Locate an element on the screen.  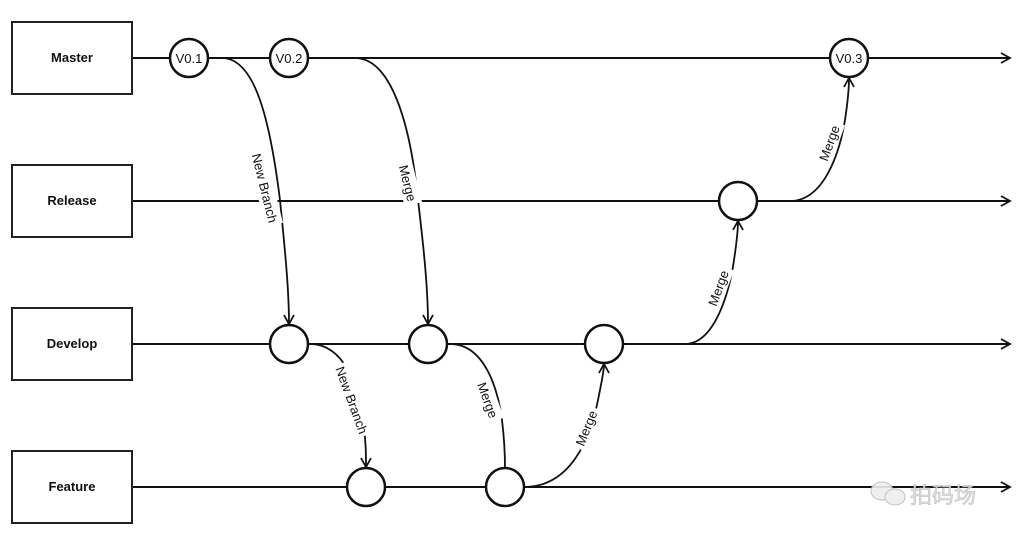
branch-box-feature: Feature is located at coordinates (72, 487).